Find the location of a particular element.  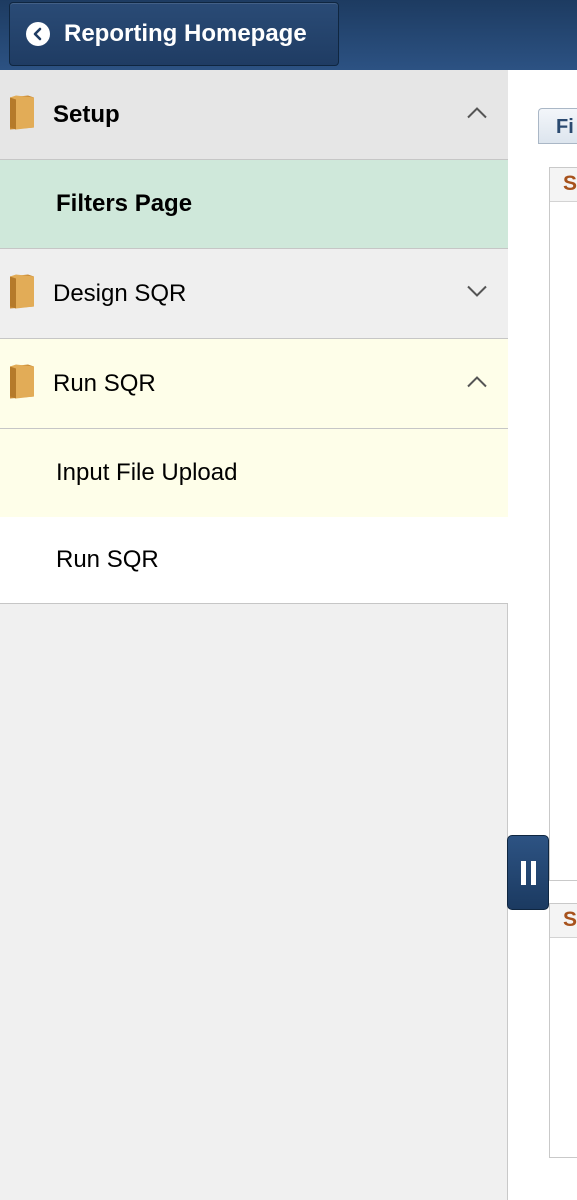

chevron-down-icon is located at coordinates (477, 293).